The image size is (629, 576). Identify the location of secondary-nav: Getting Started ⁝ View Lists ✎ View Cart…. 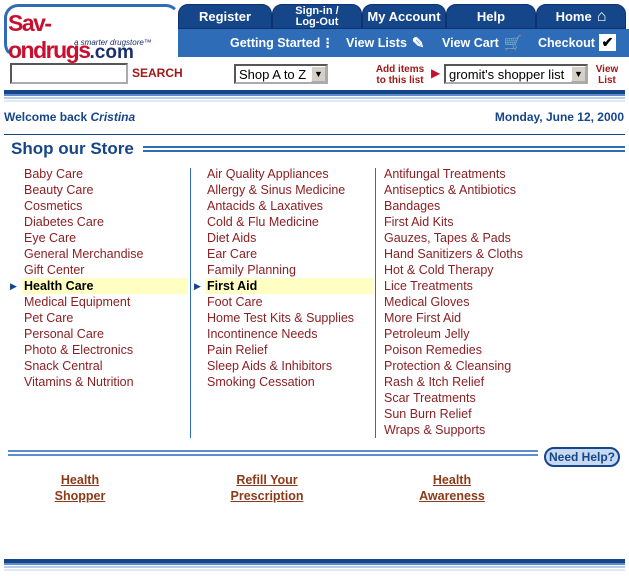
(403, 43).